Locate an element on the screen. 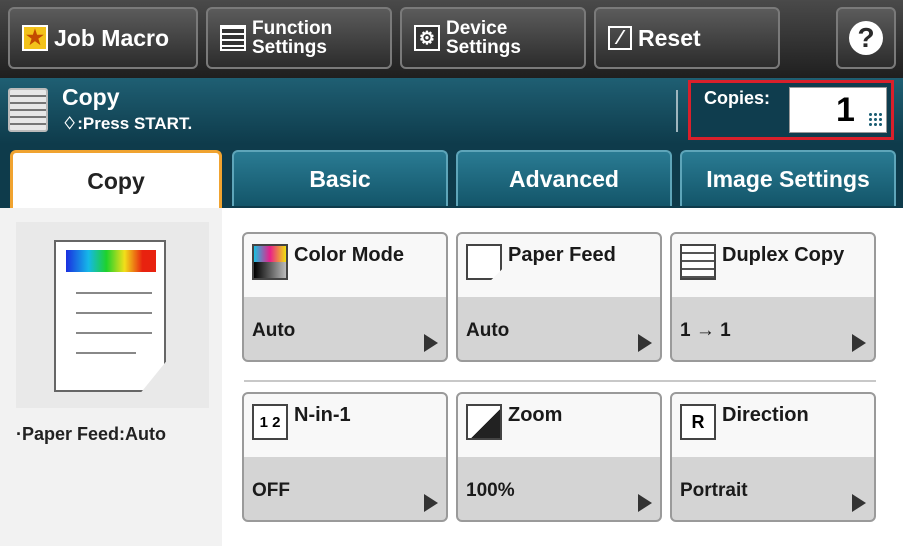  button-row-divider is located at coordinates (560, 381).